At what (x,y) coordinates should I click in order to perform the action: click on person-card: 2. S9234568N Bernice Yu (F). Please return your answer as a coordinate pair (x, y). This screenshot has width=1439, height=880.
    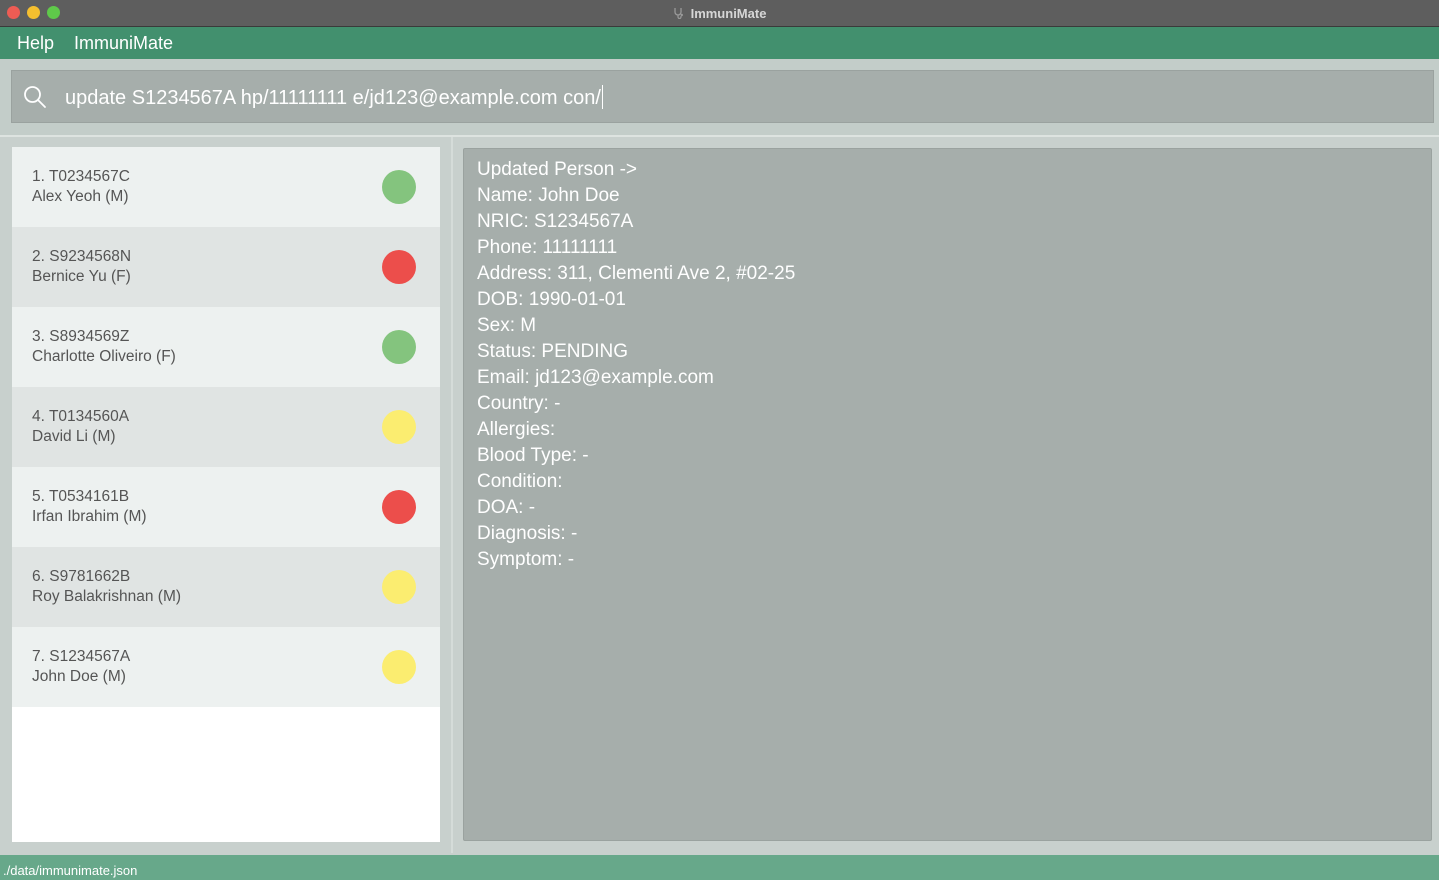
    Looking at the image, I should click on (226, 267).